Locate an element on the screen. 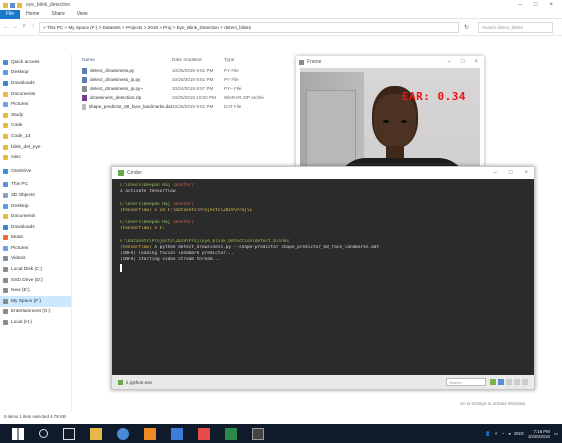 The width and height of the screenshot is (562, 443). recent-chevron-icon: ˅ is located at coordinates (24, 27).